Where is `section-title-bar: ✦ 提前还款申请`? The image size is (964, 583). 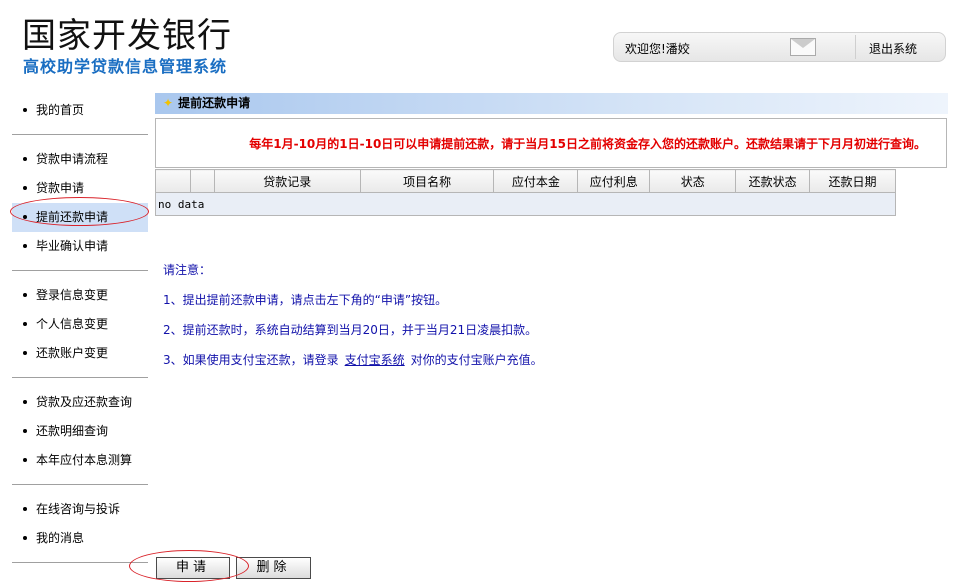 section-title-bar: ✦ 提前还款申请 is located at coordinates (551, 103).